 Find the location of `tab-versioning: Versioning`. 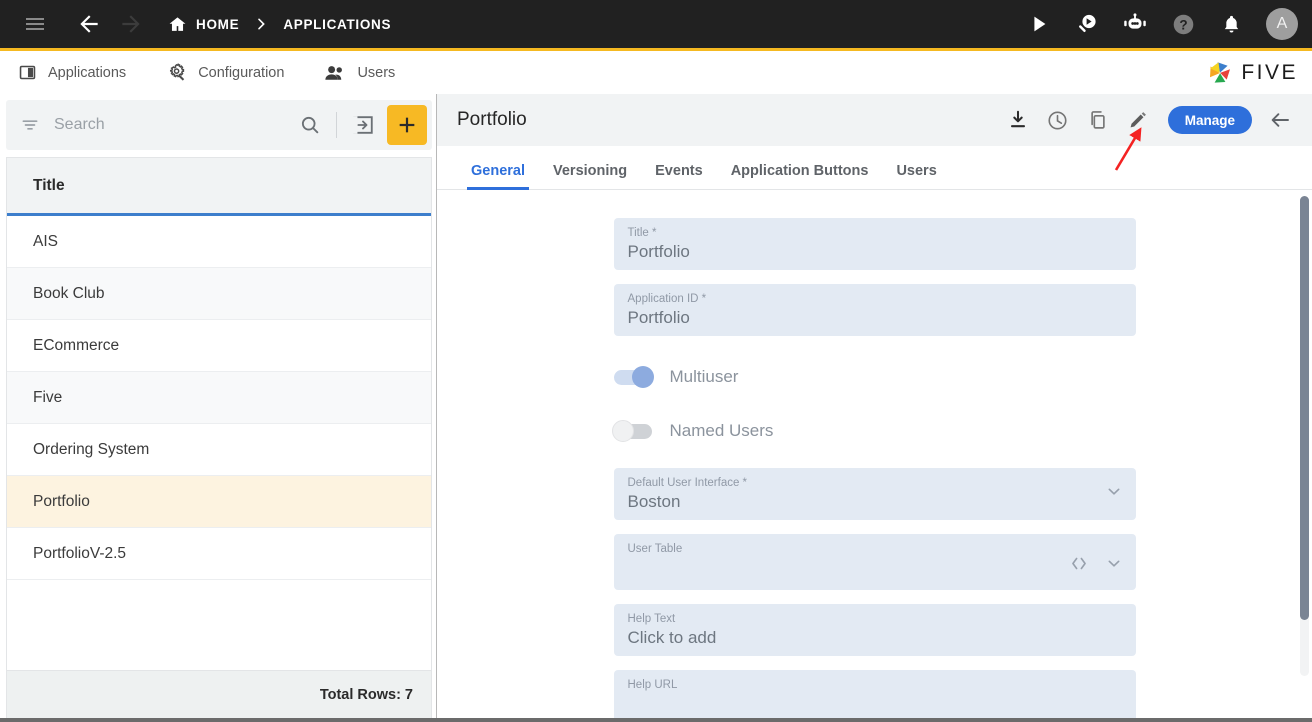

tab-versioning: Versioning is located at coordinates (590, 176).